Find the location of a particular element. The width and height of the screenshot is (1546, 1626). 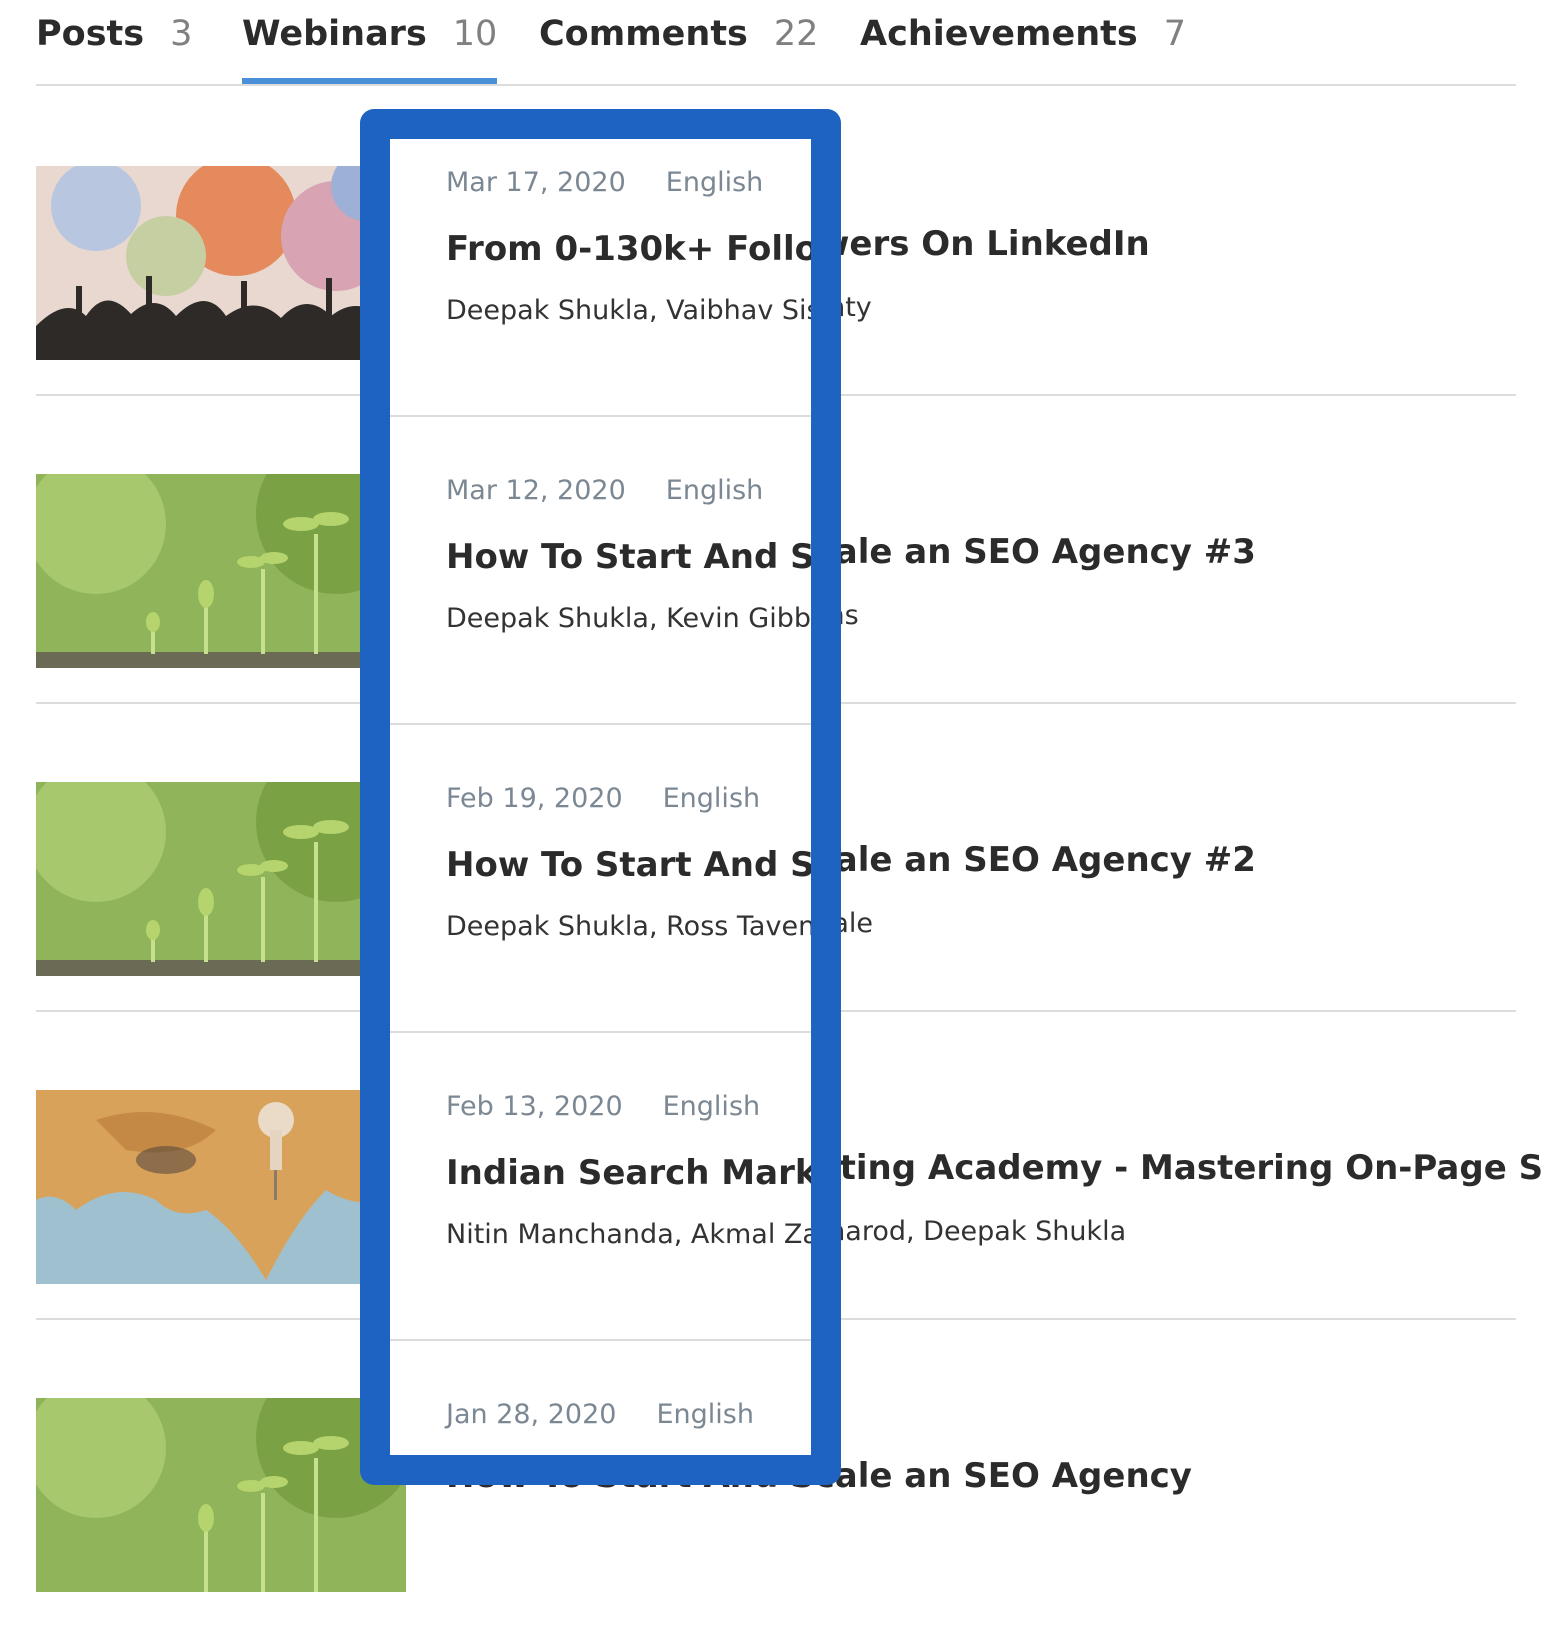

crowd-image is located at coordinates (221, 263).